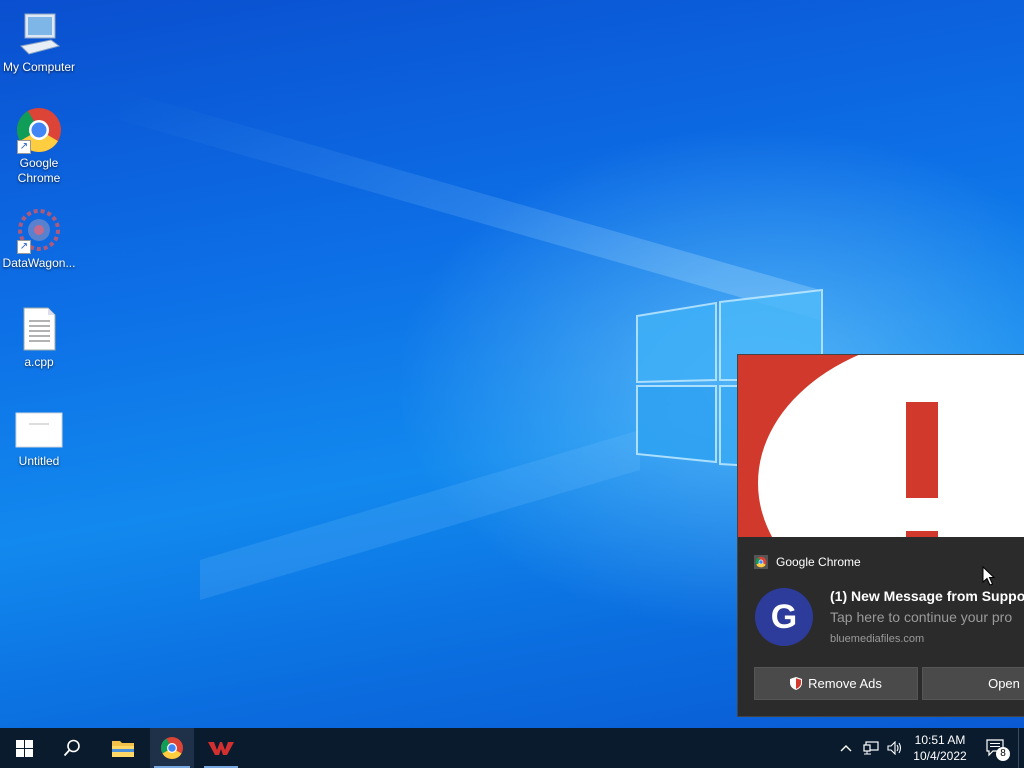 The image size is (1024, 768). I want to click on chrome-taskbar-button, so click(172, 748).